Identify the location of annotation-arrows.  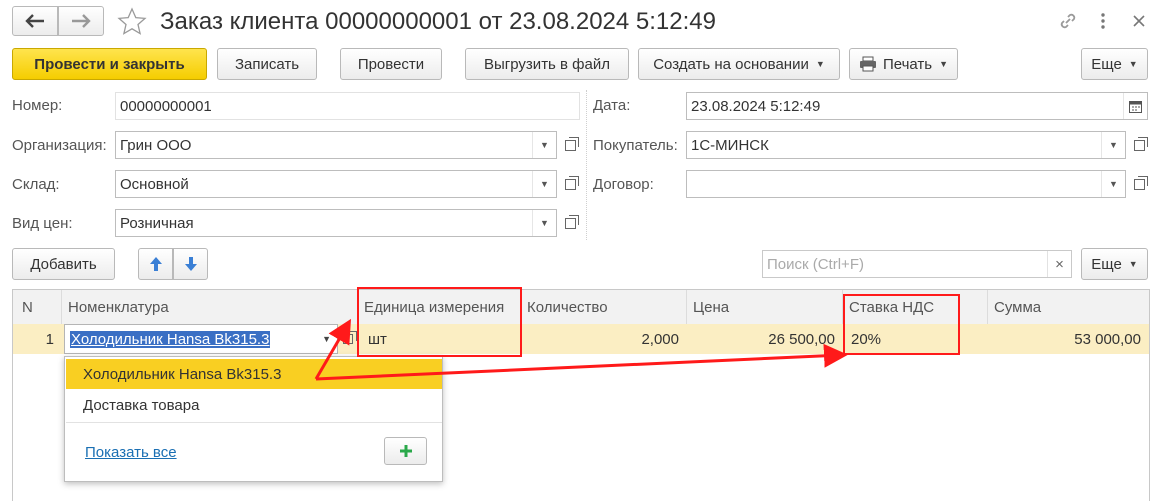
(581, 349).